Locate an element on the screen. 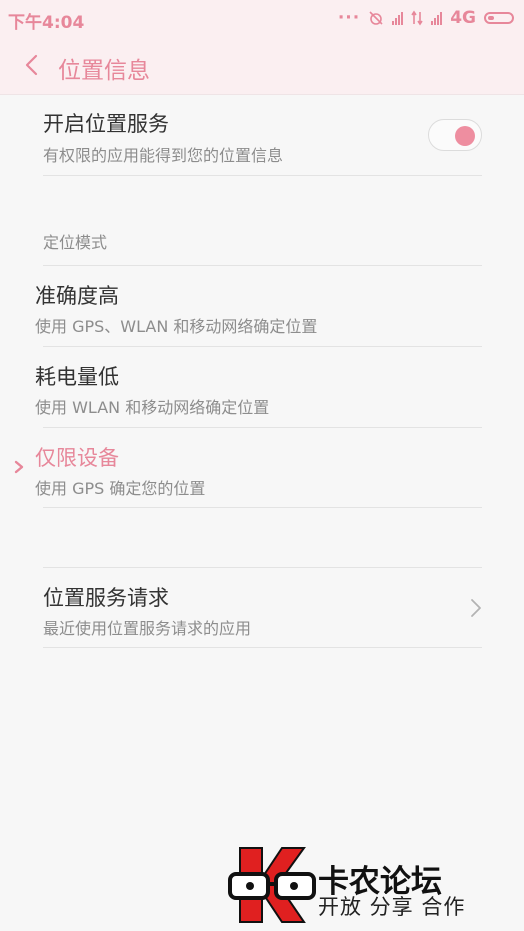 This screenshot has height=931, width=524. status-bar: 下午4:04 ··· 4G is located at coordinates (262, 19).